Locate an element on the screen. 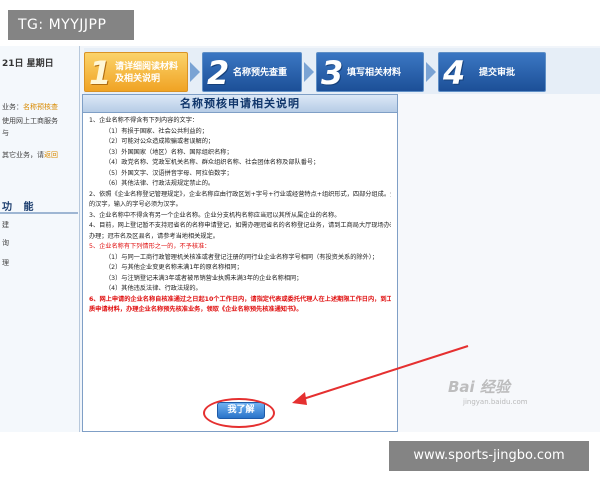 Image resolution: width=600 pixels, height=480 pixels. watermark-top: TG: MYYJJPP is located at coordinates (71, 25).